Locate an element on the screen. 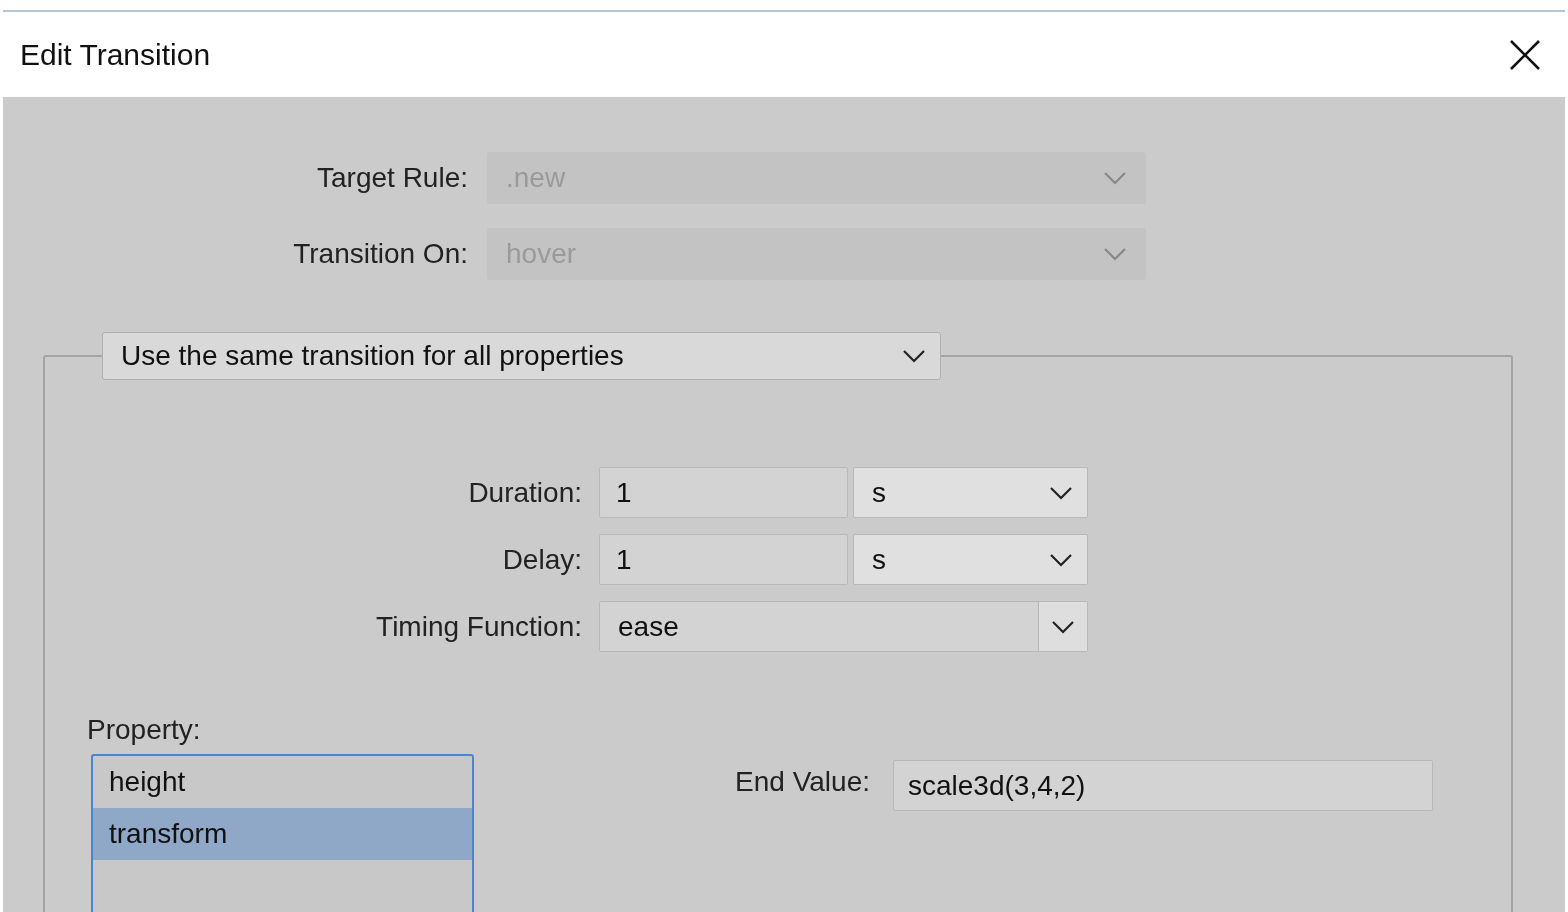 This screenshot has height=912, width=1568. field-label: Duration: is located at coordinates (524, 492).